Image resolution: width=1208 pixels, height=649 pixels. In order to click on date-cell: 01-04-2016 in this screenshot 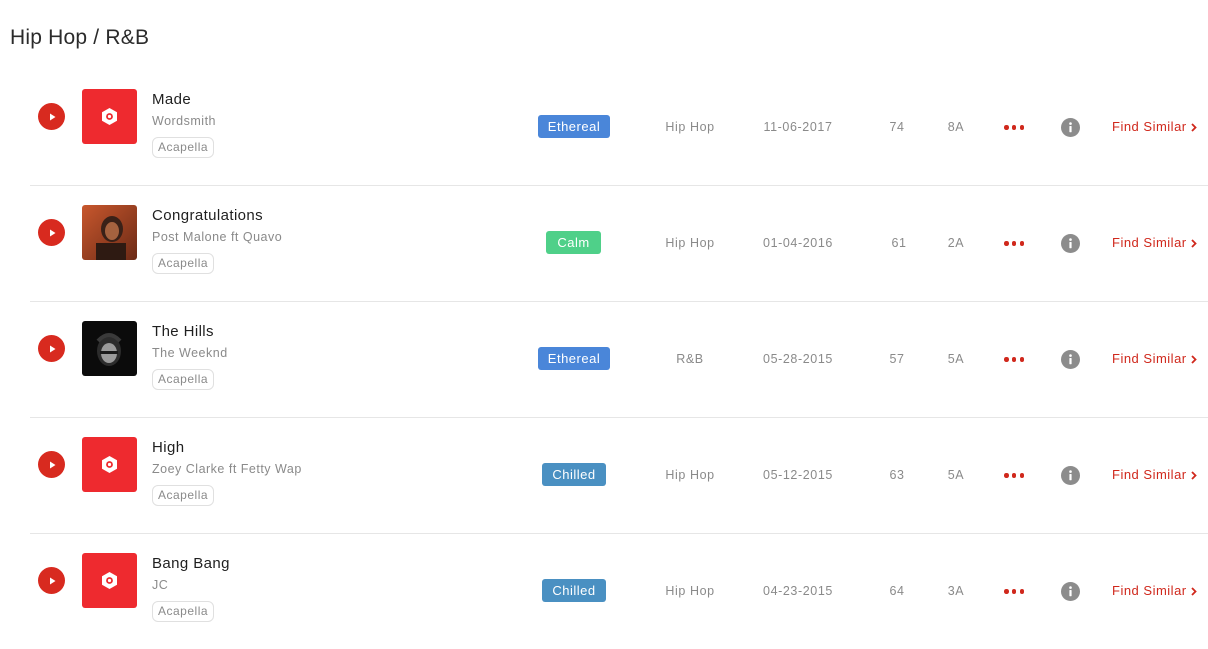, I will do `click(798, 243)`.